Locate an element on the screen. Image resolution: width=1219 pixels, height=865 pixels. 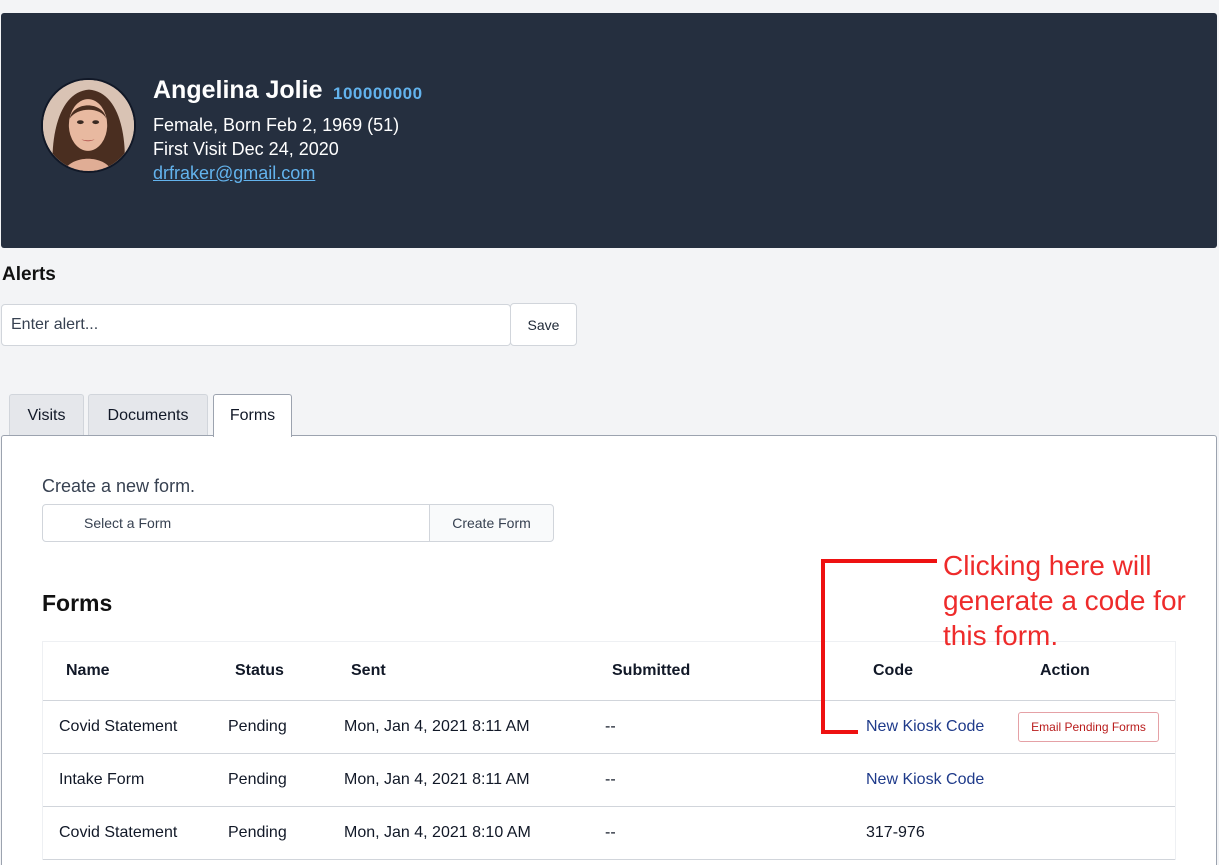
alert-input is located at coordinates (256, 325).